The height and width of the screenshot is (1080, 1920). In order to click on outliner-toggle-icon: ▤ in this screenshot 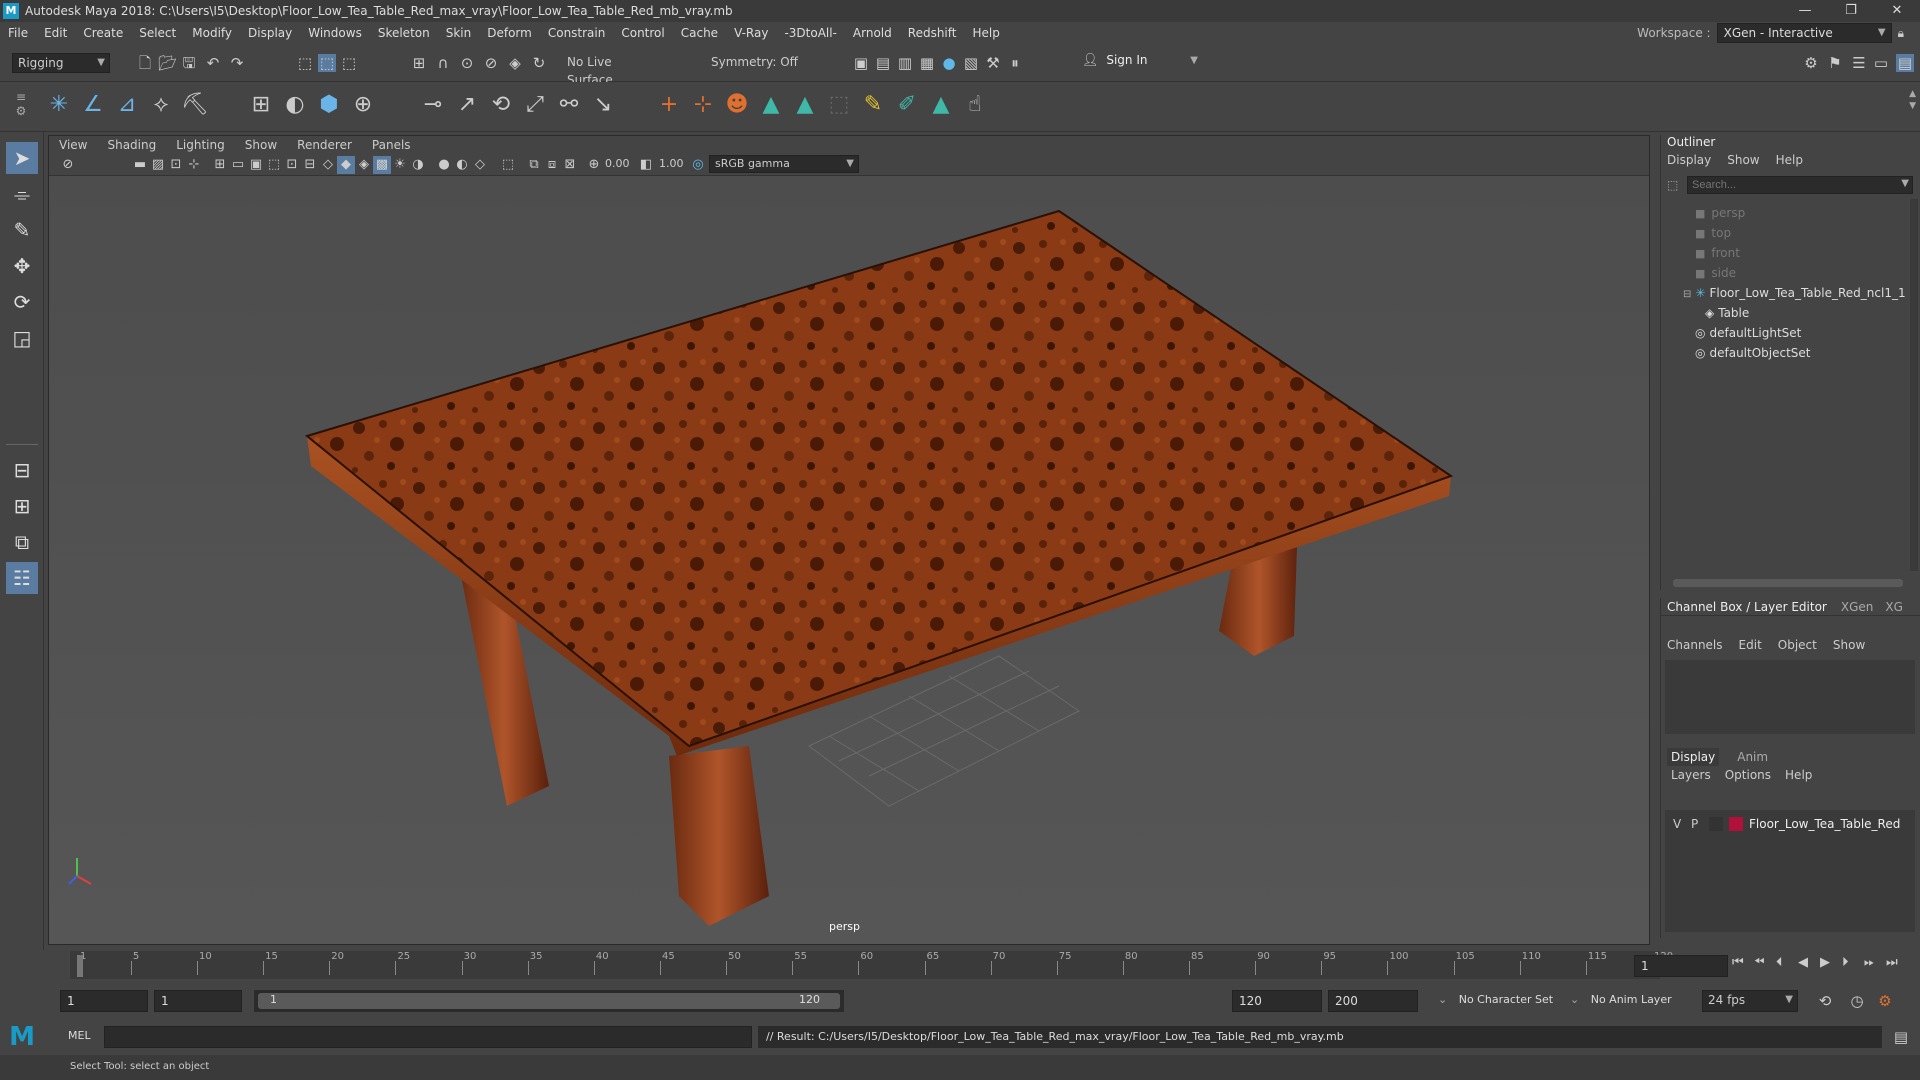, I will do `click(1905, 63)`.